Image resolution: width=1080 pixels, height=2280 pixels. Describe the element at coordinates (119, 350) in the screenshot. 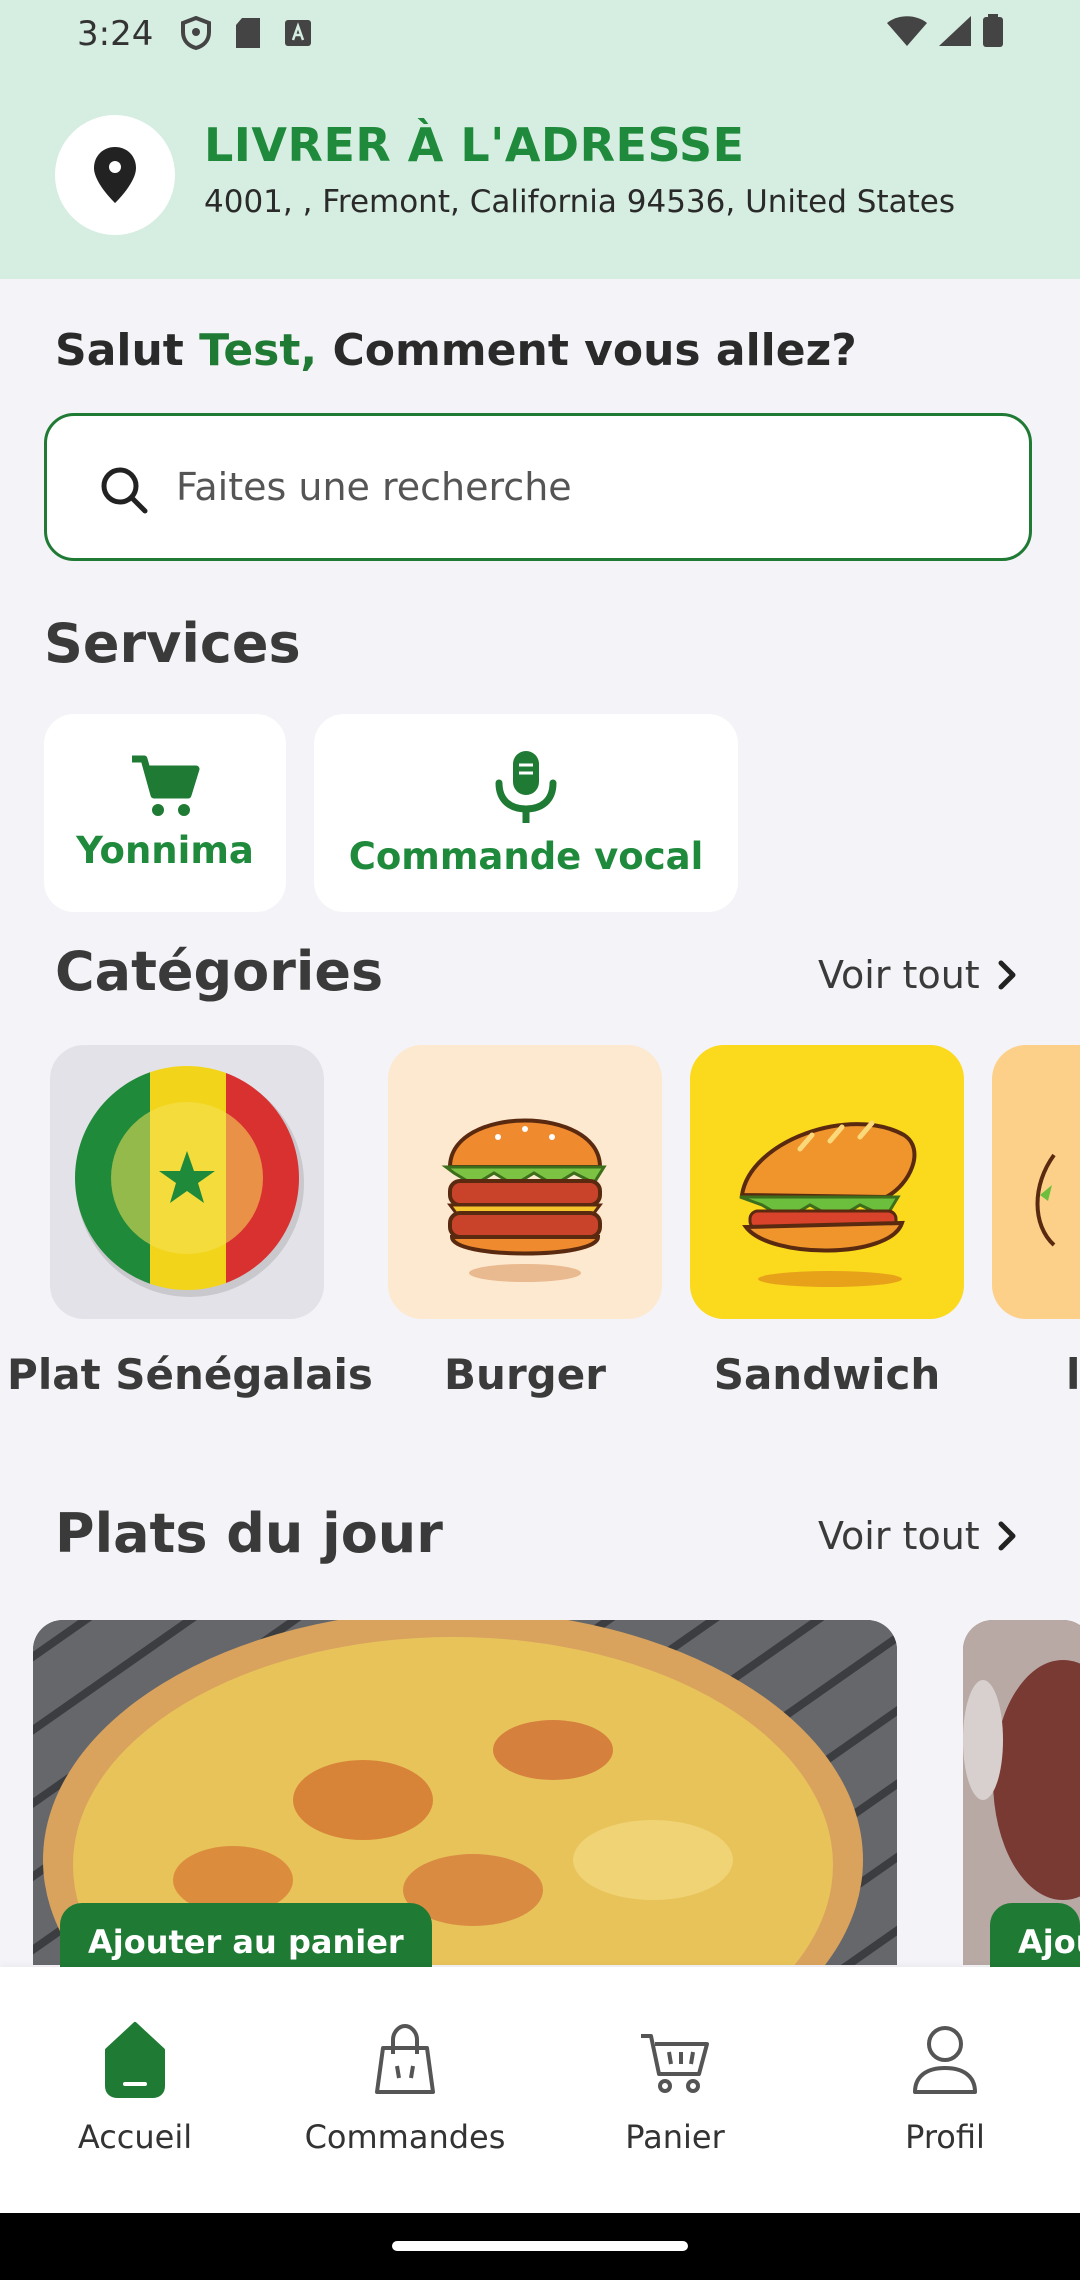

I see `greeting-hello: Salut` at that location.